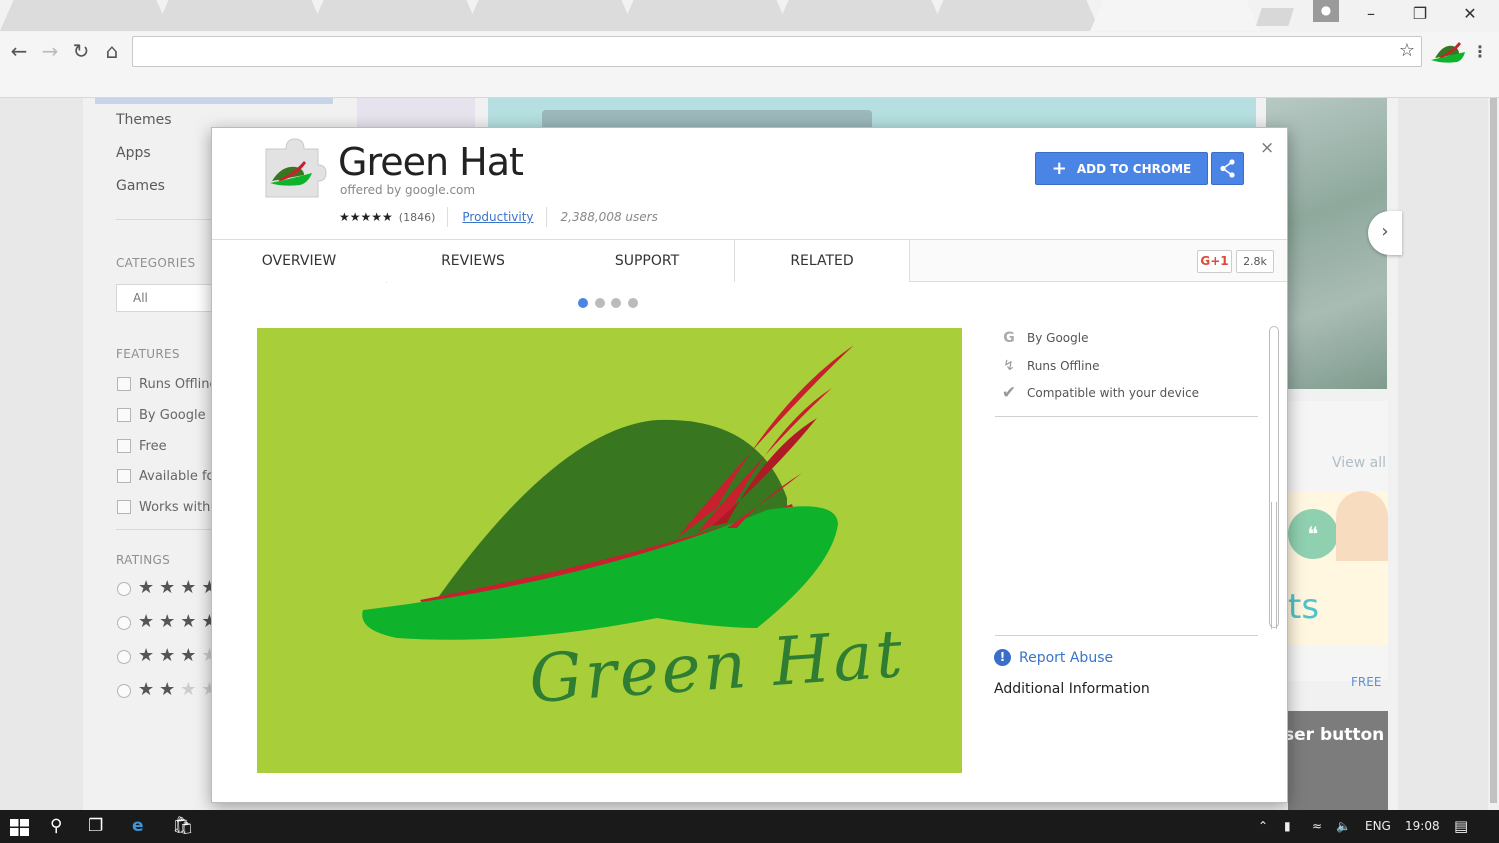 Image resolution: width=1499 pixels, height=843 pixels. I want to click on tab-overview: OVERVIEW, so click(299, 261).